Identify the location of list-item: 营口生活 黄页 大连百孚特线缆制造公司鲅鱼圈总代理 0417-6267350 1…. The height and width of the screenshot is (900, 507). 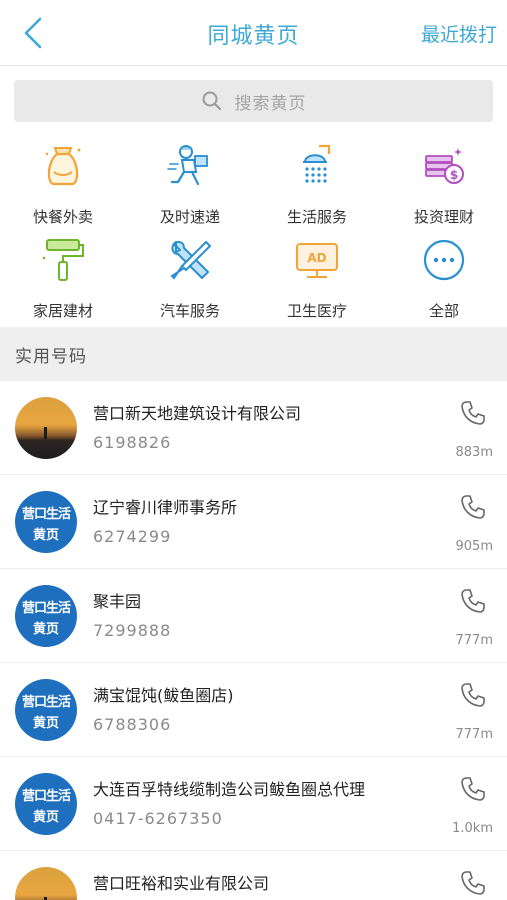
(253, 804).